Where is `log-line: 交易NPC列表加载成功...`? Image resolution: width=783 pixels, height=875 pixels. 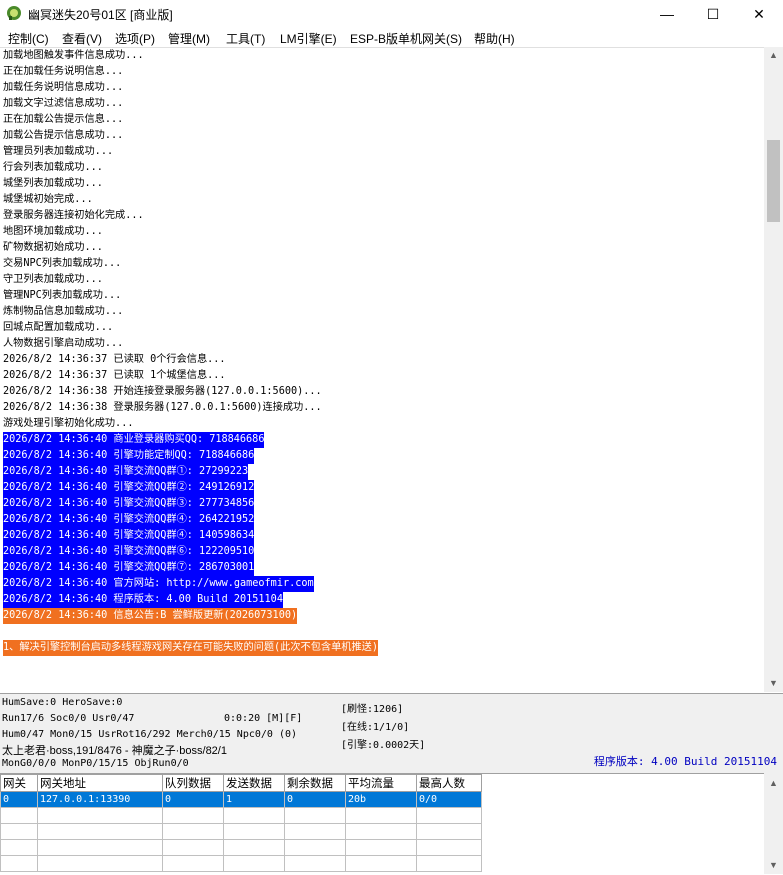
log-line: 交易NPC列表加载成功... is located at coordinates (62, 263).